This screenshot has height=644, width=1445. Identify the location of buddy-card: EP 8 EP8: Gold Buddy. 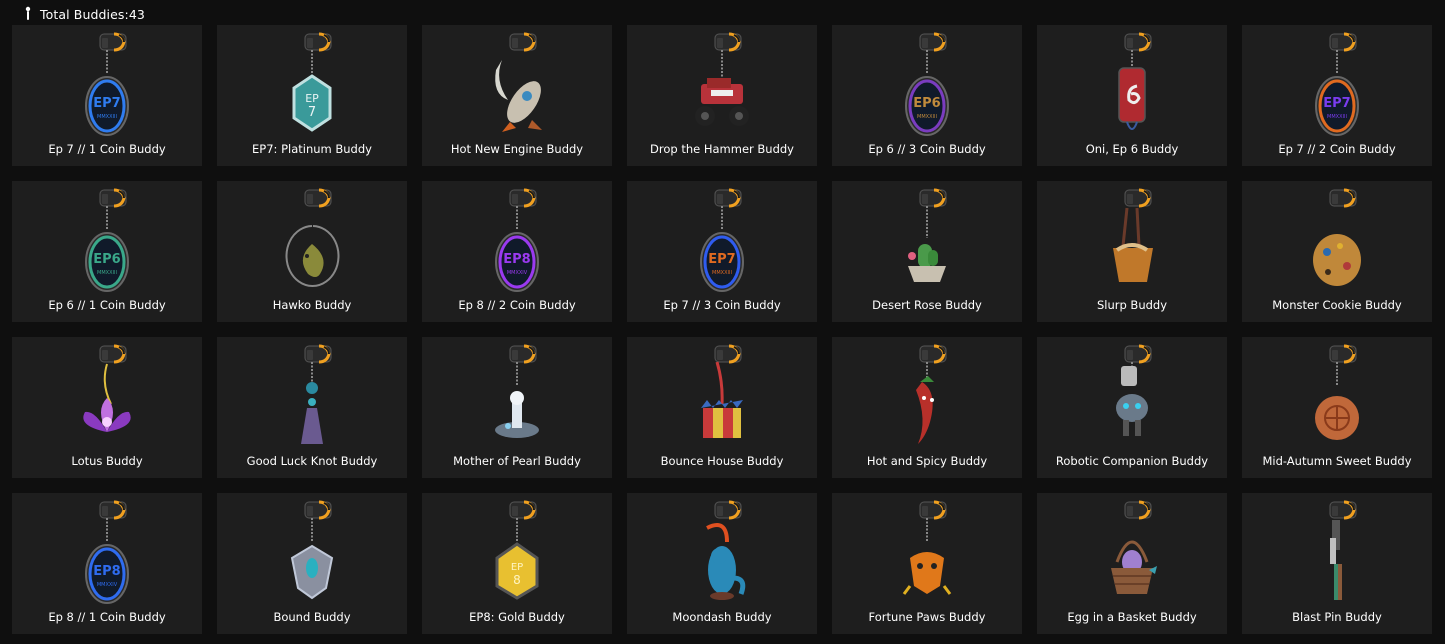
(517, 563).